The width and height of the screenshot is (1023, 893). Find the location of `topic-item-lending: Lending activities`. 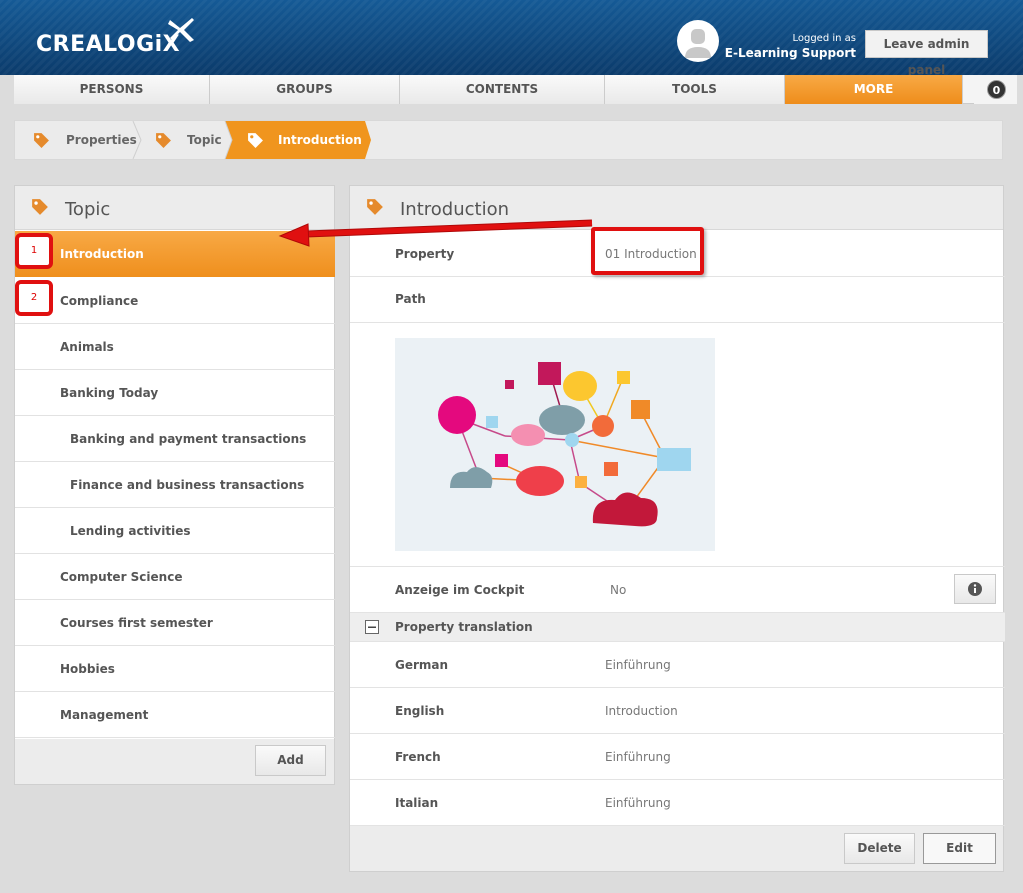

topic-item-lending: Lending activities is located at coordinates (175, 531).